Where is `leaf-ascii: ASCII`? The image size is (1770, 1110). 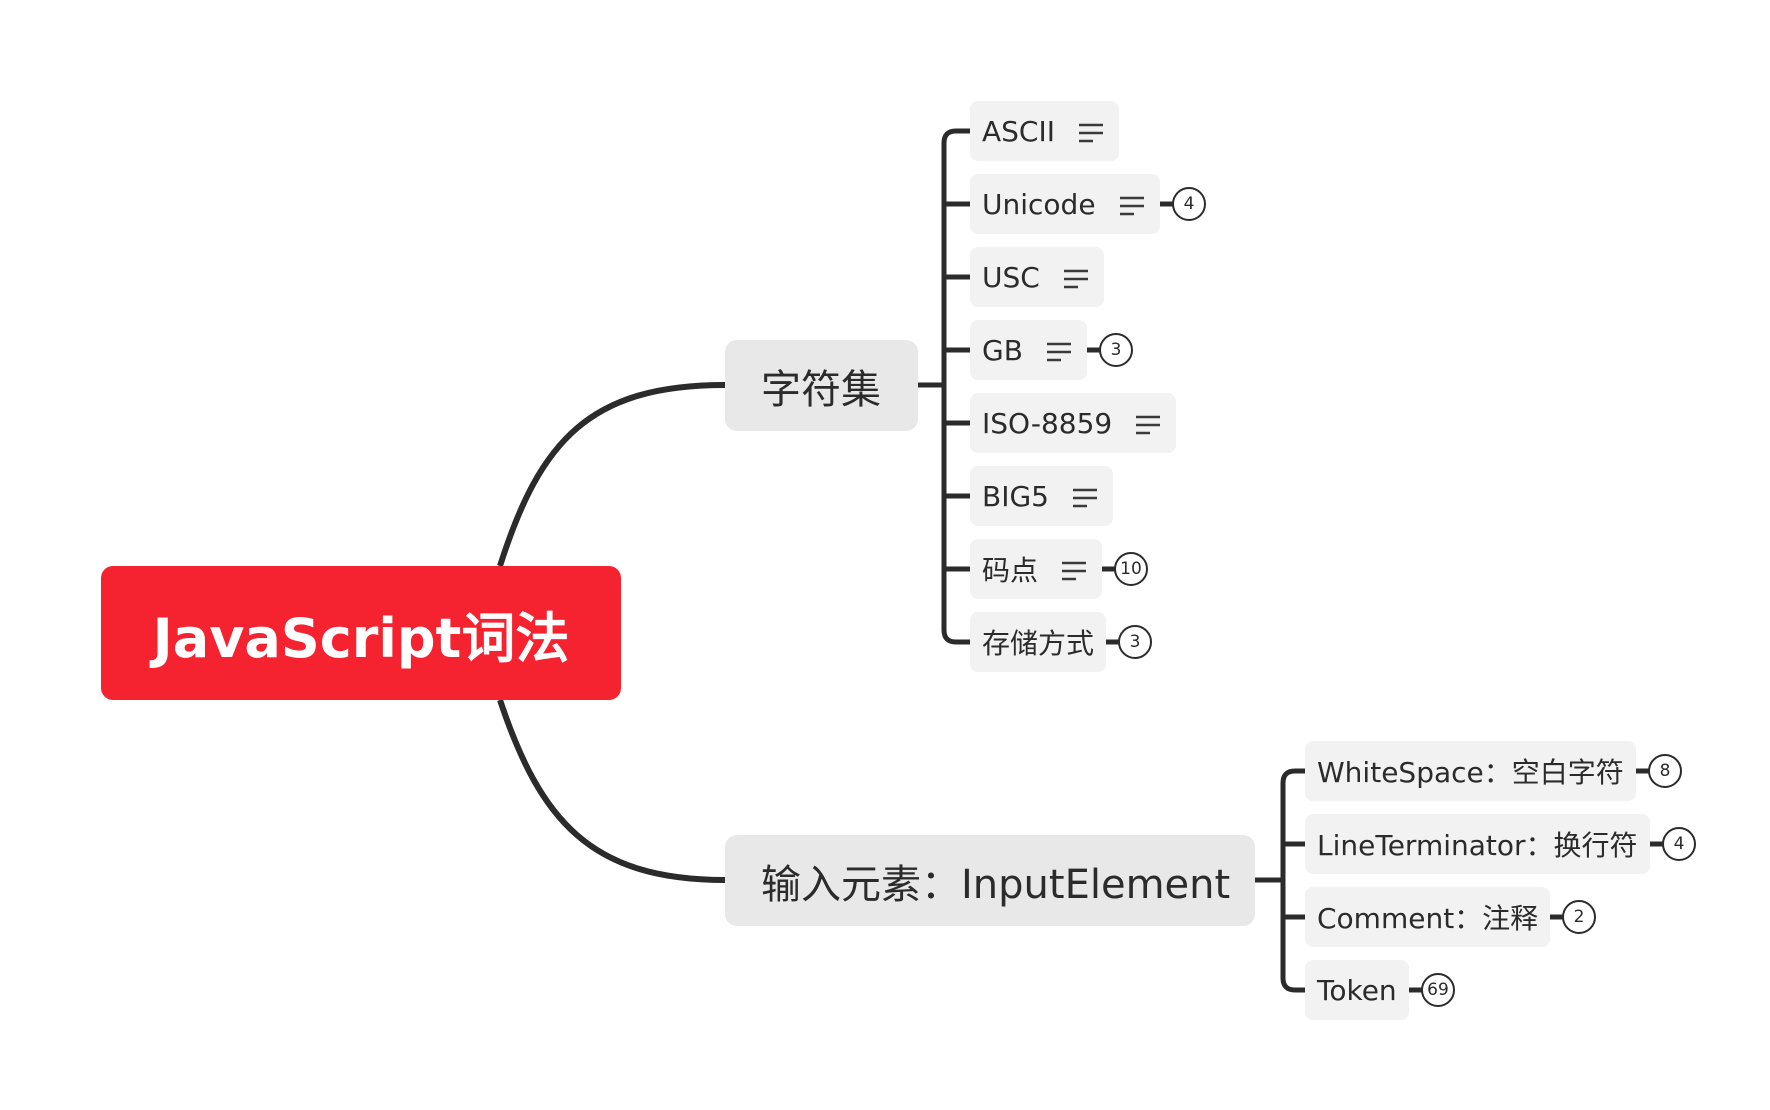 leaf-ascii: ASCII is located at coordinates (1044, 131).